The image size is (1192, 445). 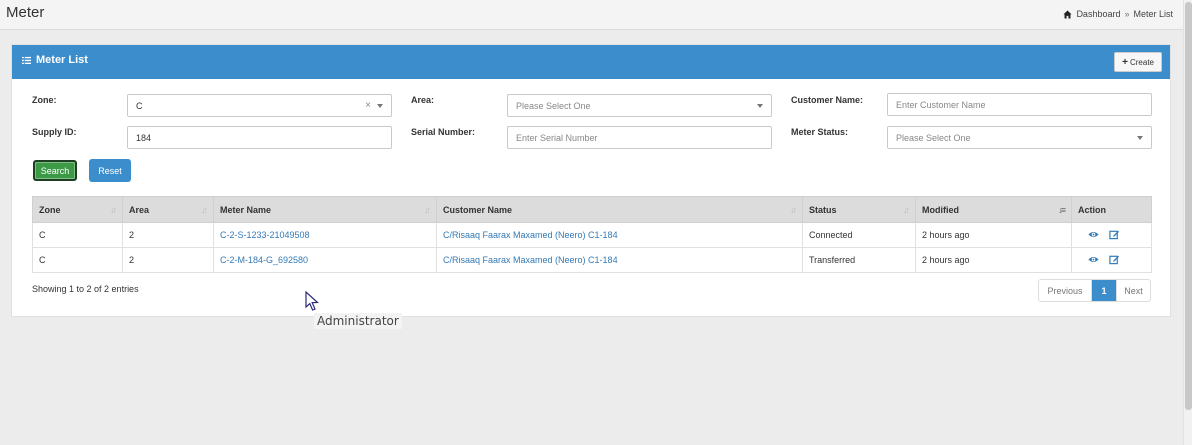 What do you see at coordinates (50, 209) in the screenshot?
I see `column-header-label: Zone` at bounding box center [50, 209].